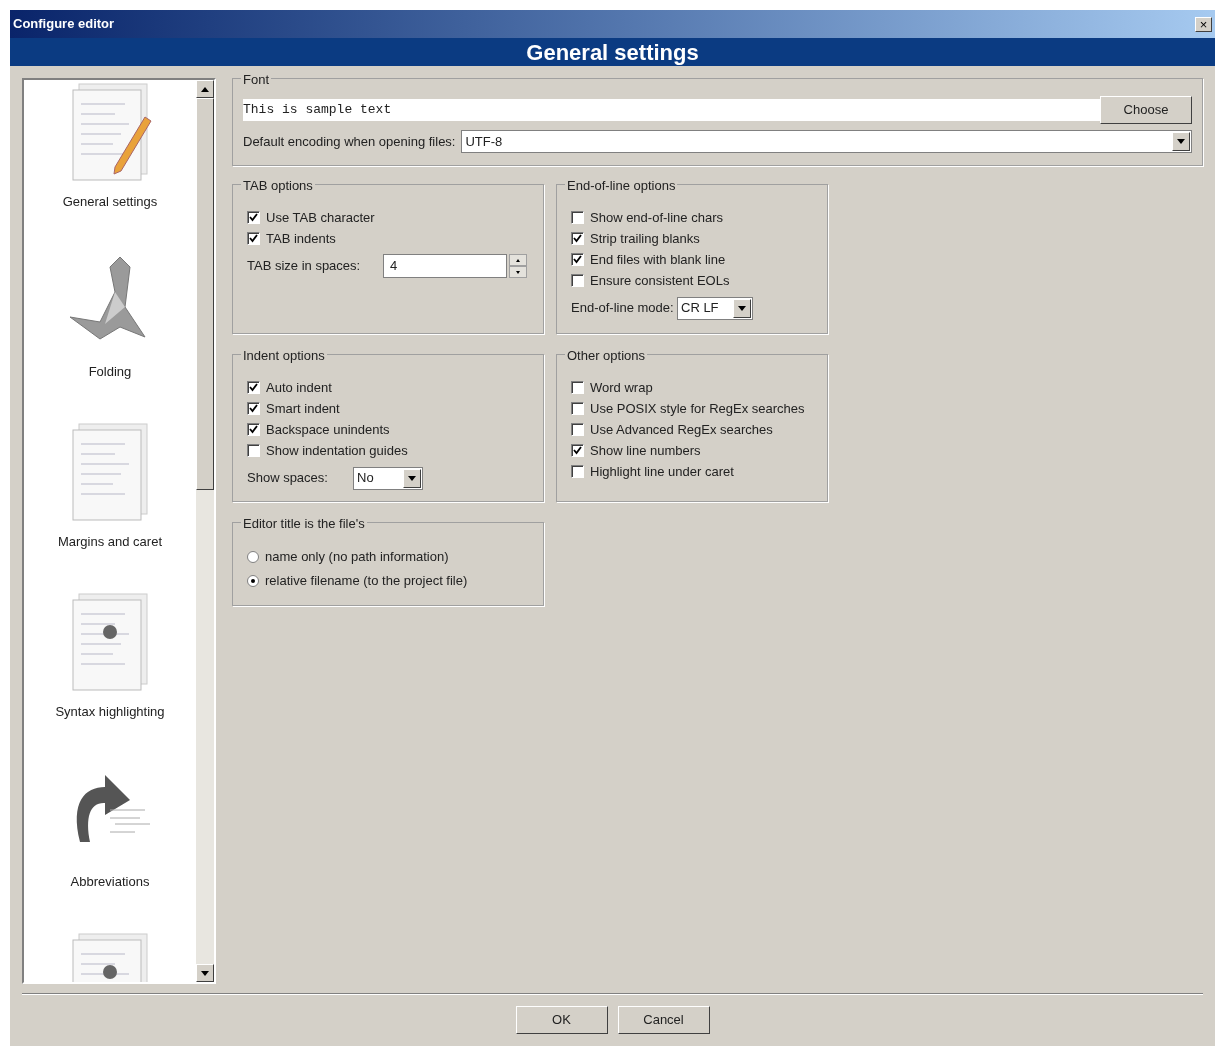  I want to click on spin-arrows-icon, so click(518, 266).